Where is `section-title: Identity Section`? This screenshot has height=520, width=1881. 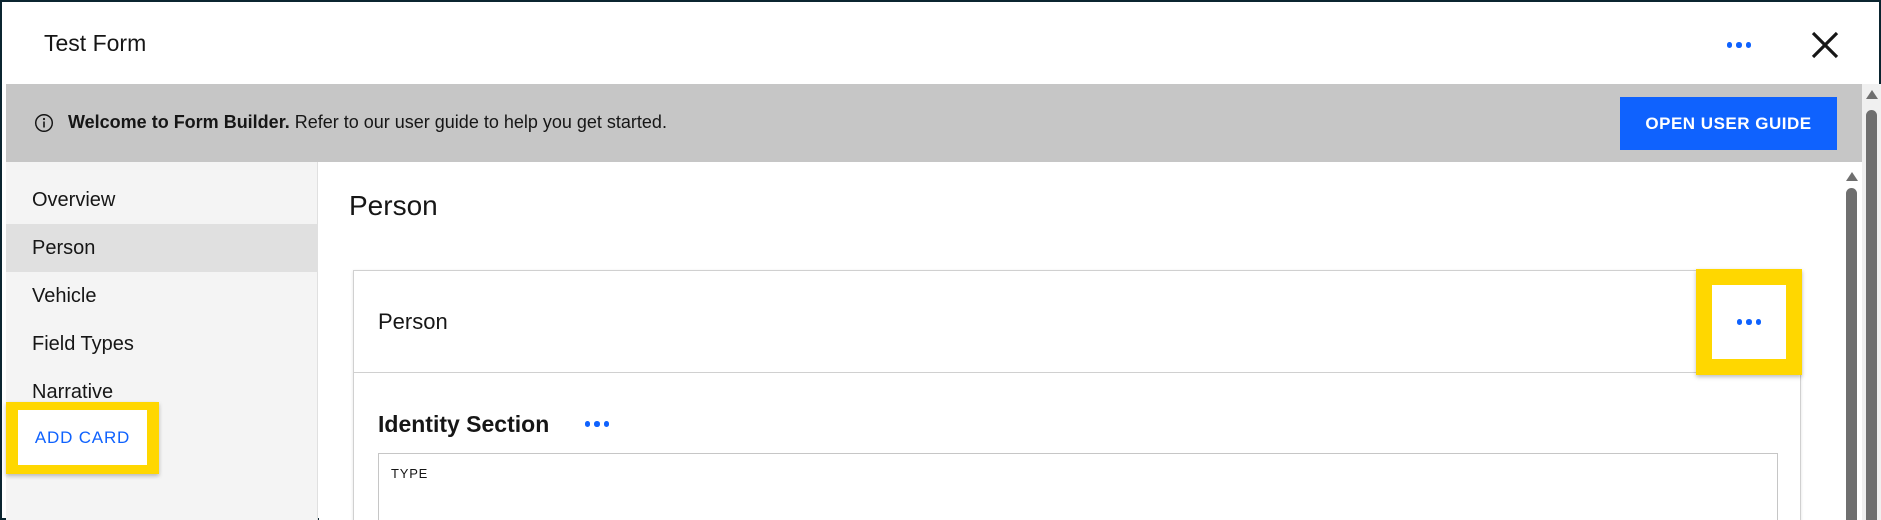
section-title: Identity Section is located at coordinates (464, 424).